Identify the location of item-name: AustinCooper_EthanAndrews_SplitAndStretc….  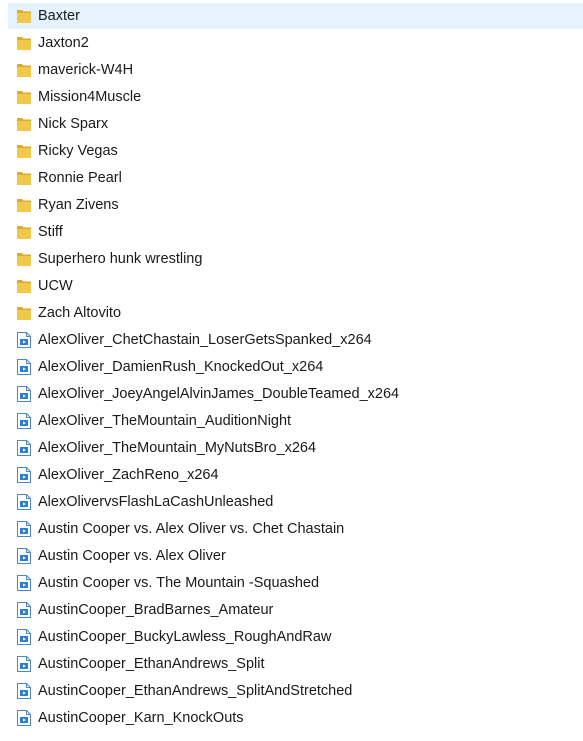
(195, 691).